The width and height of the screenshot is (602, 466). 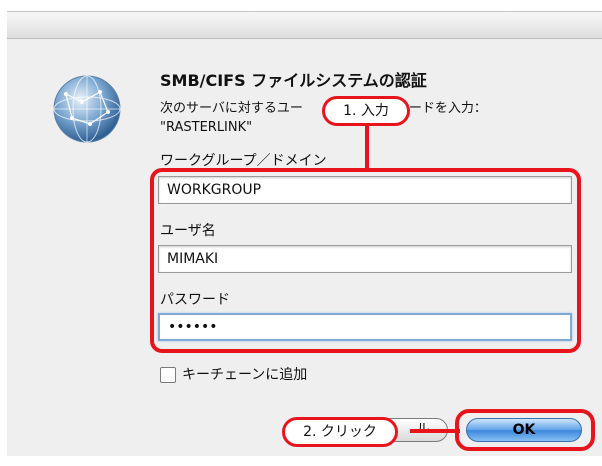 What do you see at coordinates (206, 127) in the screenshot?
I see `message-server-name: "RASTERLINK"` at bounding box center [206, 127].